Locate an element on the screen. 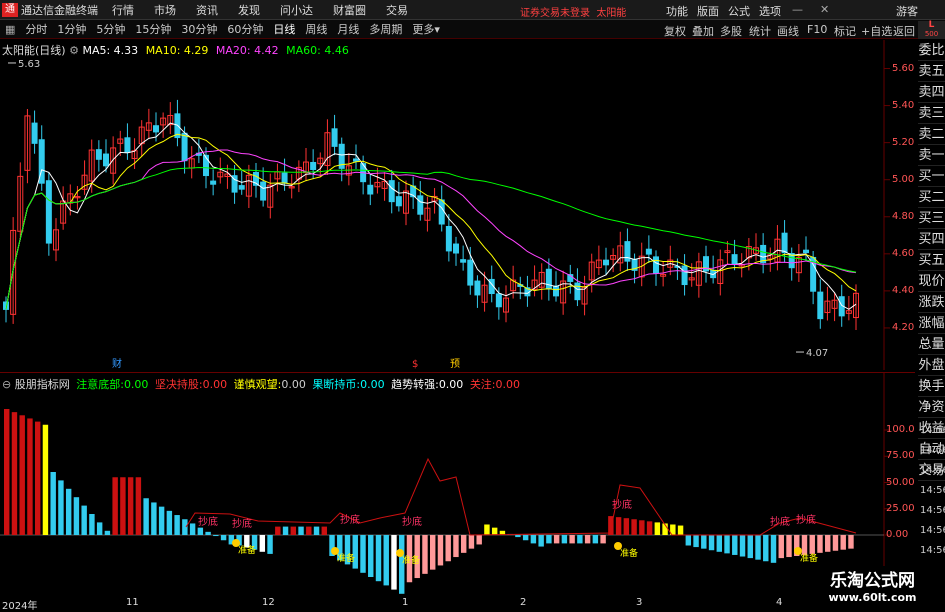  menu-item-discover: 发现 is located at coordinates (249, 10).